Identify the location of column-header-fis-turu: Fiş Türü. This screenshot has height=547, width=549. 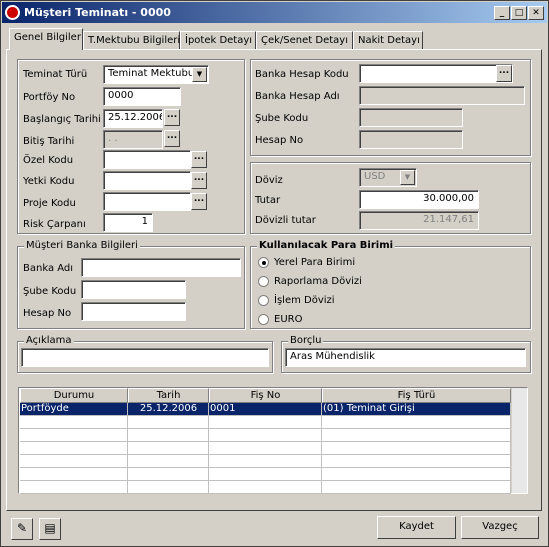
(416, 395).